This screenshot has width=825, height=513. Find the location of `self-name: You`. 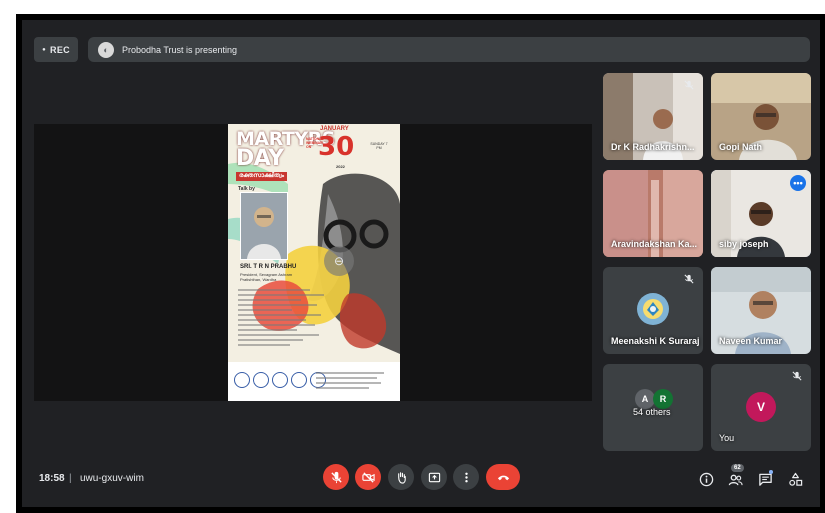

self-name: You is located at coordinates (727, 438).